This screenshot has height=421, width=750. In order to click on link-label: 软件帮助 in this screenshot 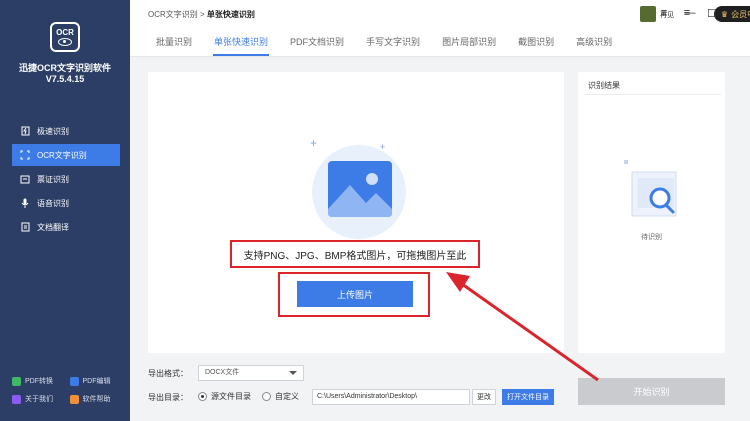, I will do `click(96, 399)`.